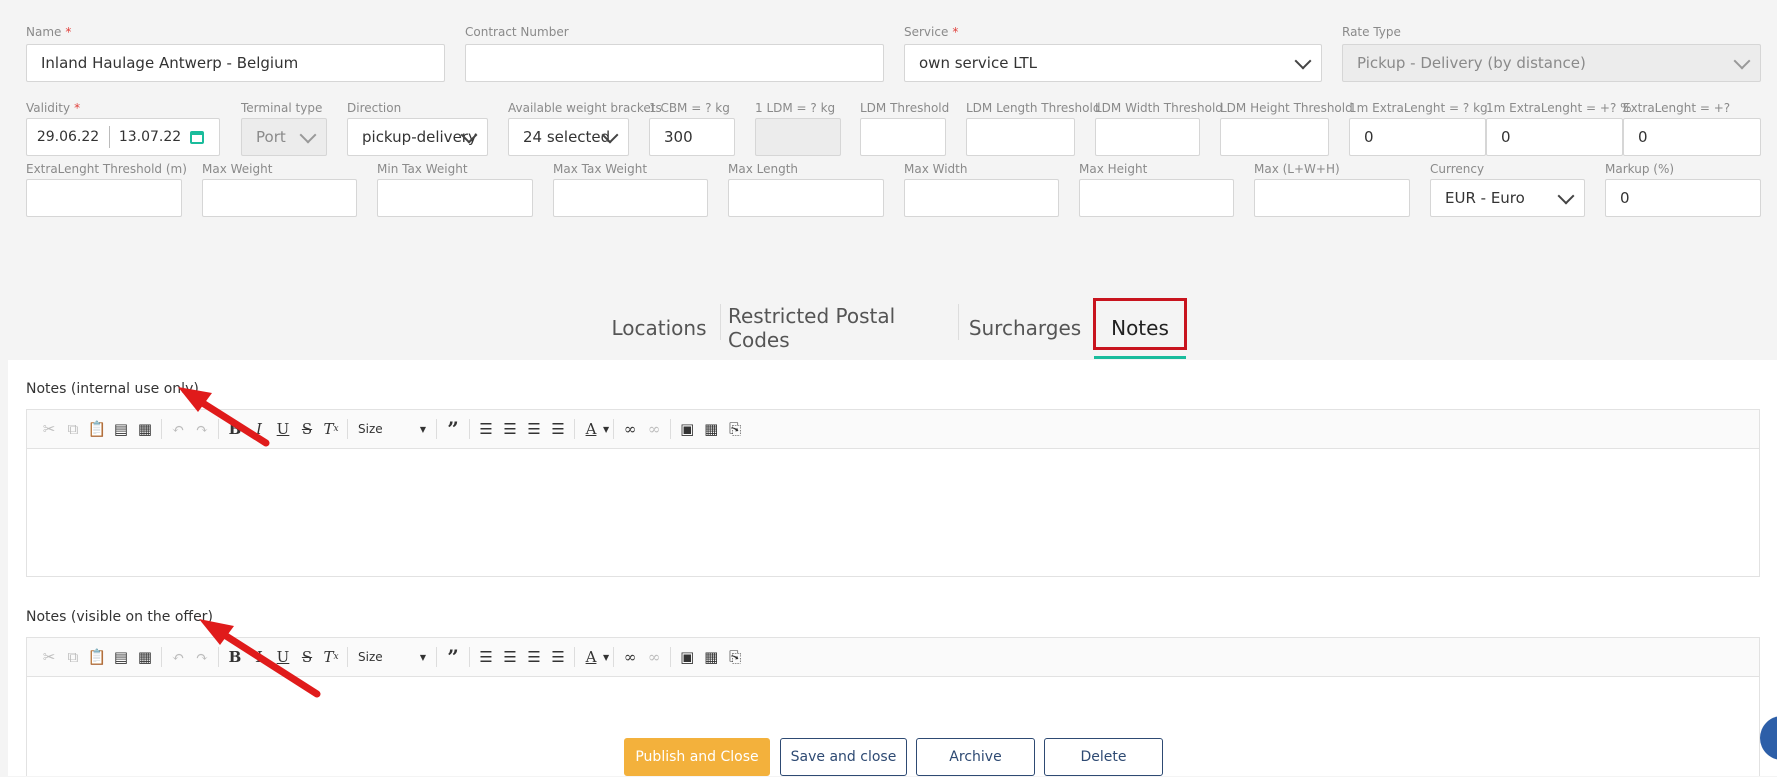 Image resolution: width=1777 pixels, height=777 pixels. What do you see at coordinates (260, 658) in the screenshot?
I see `annotation-arrow-offer` at bounding box center [260, 658].